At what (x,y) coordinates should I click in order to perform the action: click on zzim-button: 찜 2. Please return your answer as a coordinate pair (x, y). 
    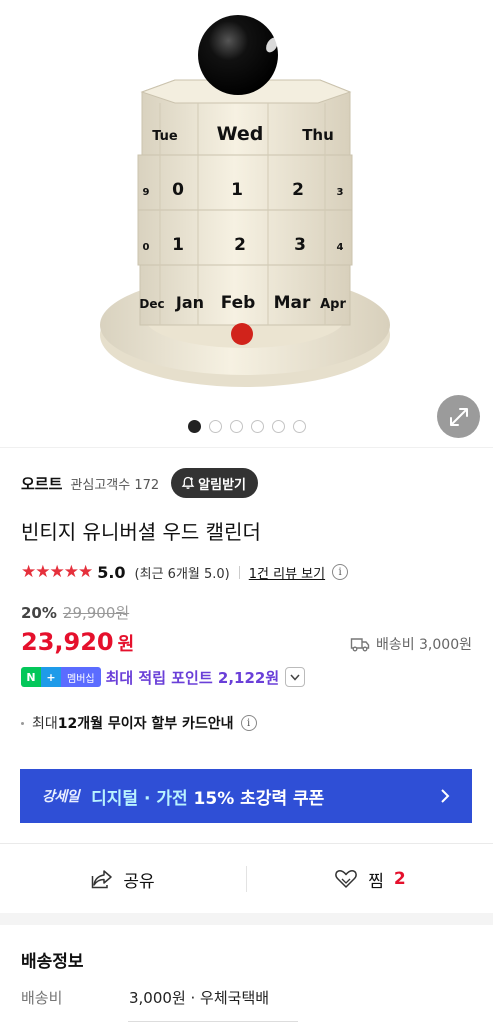
    Looking at the image, I should click on (370, 879).